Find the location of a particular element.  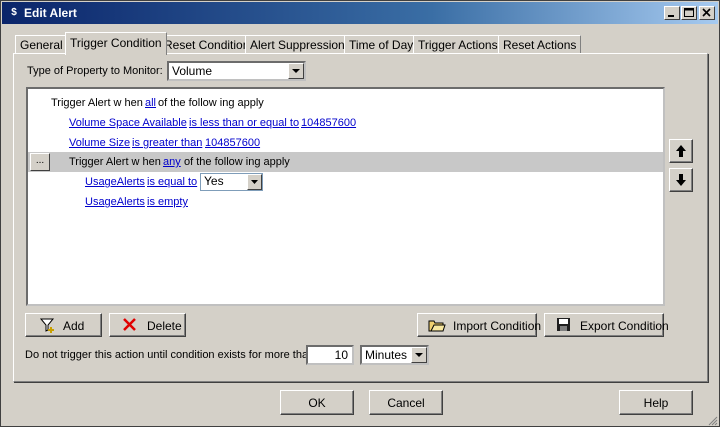

import-folder-icon is located at coordinates (437, 326).